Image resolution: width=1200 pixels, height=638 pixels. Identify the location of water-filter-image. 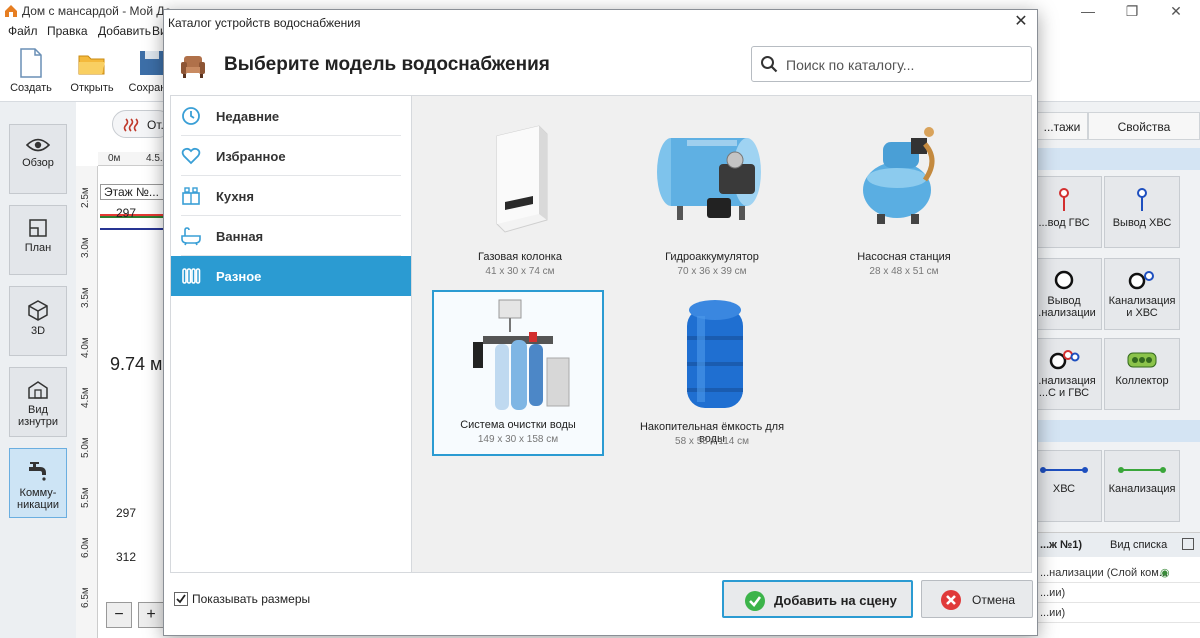
(521, 354).